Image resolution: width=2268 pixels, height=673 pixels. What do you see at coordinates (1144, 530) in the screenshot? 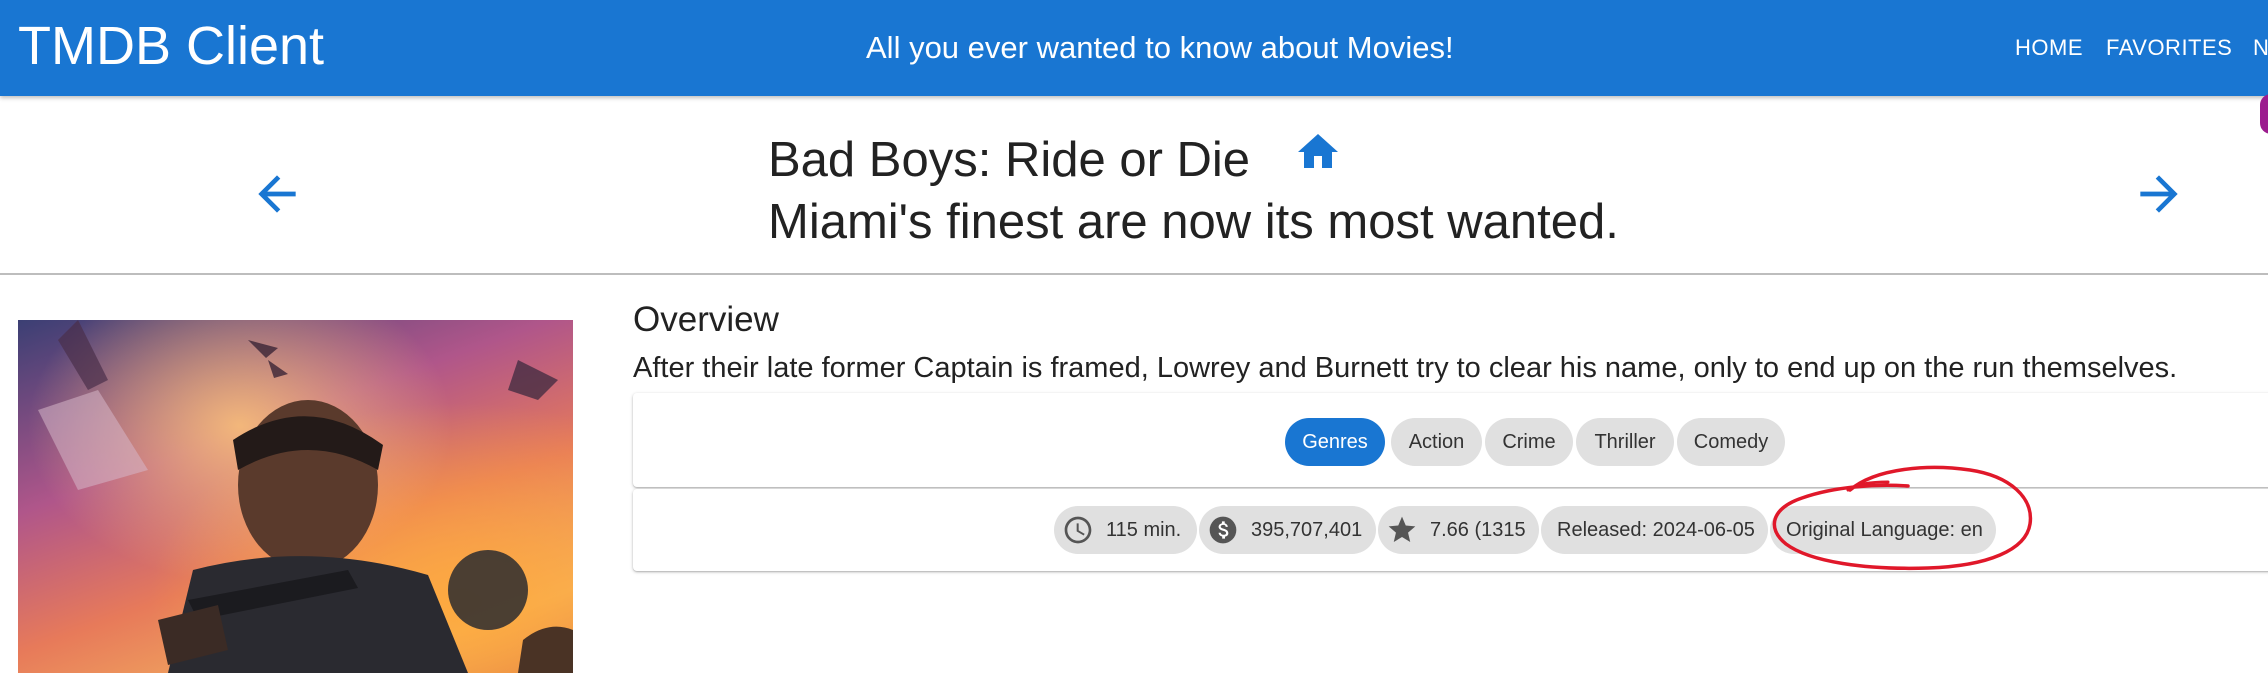
I see `runtime-value: 115 min.` at bounding box center [1144, 530].